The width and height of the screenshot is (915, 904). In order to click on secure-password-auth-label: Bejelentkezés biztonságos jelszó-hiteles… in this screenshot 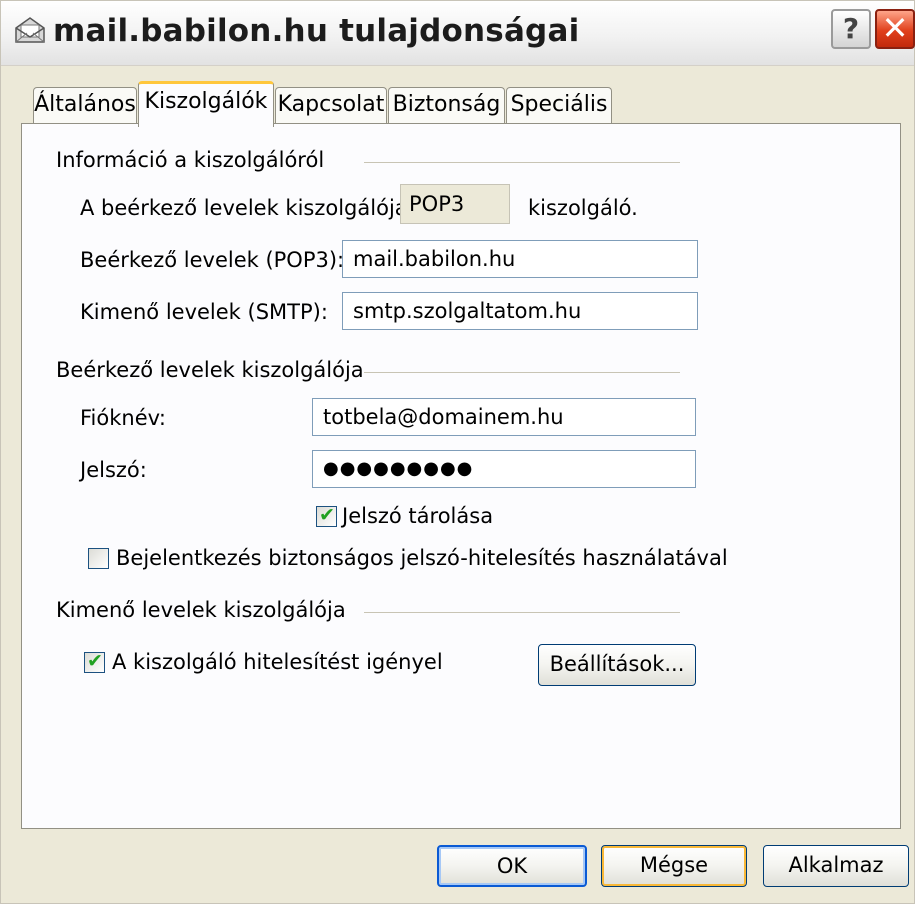, I will do `click(422, 558)`.